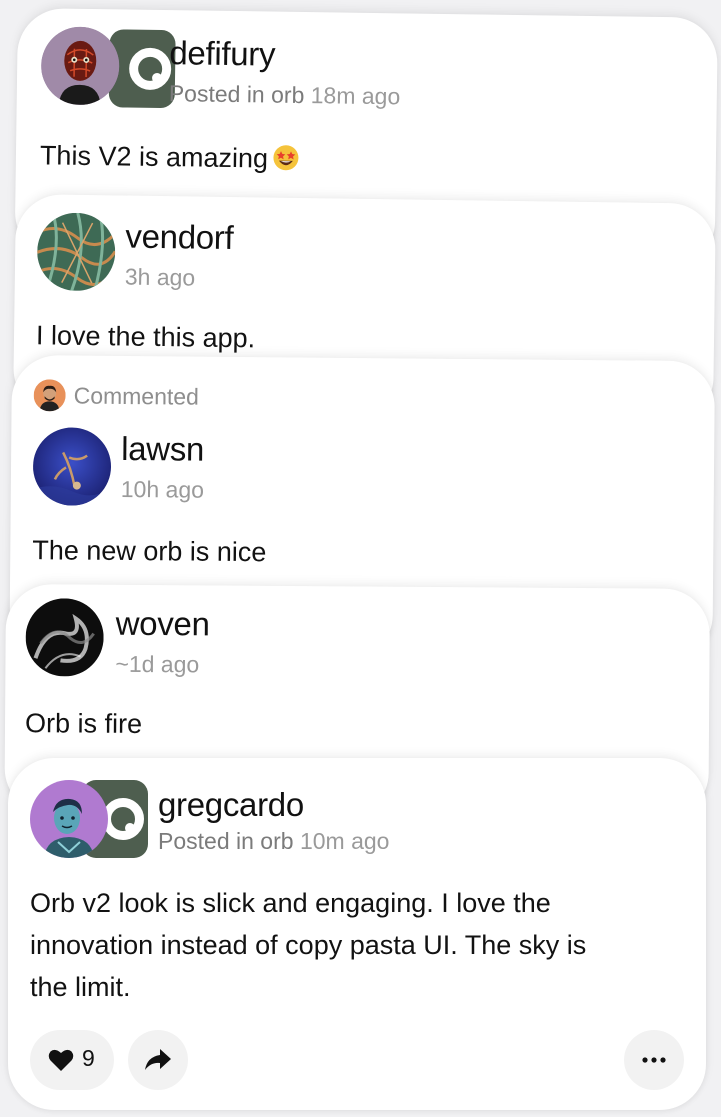 This screenshot has height=1117, width=721. Describe the element at coordinates (49, 395) in the screenshot. I see `commenter-avatar-icon` at that location.